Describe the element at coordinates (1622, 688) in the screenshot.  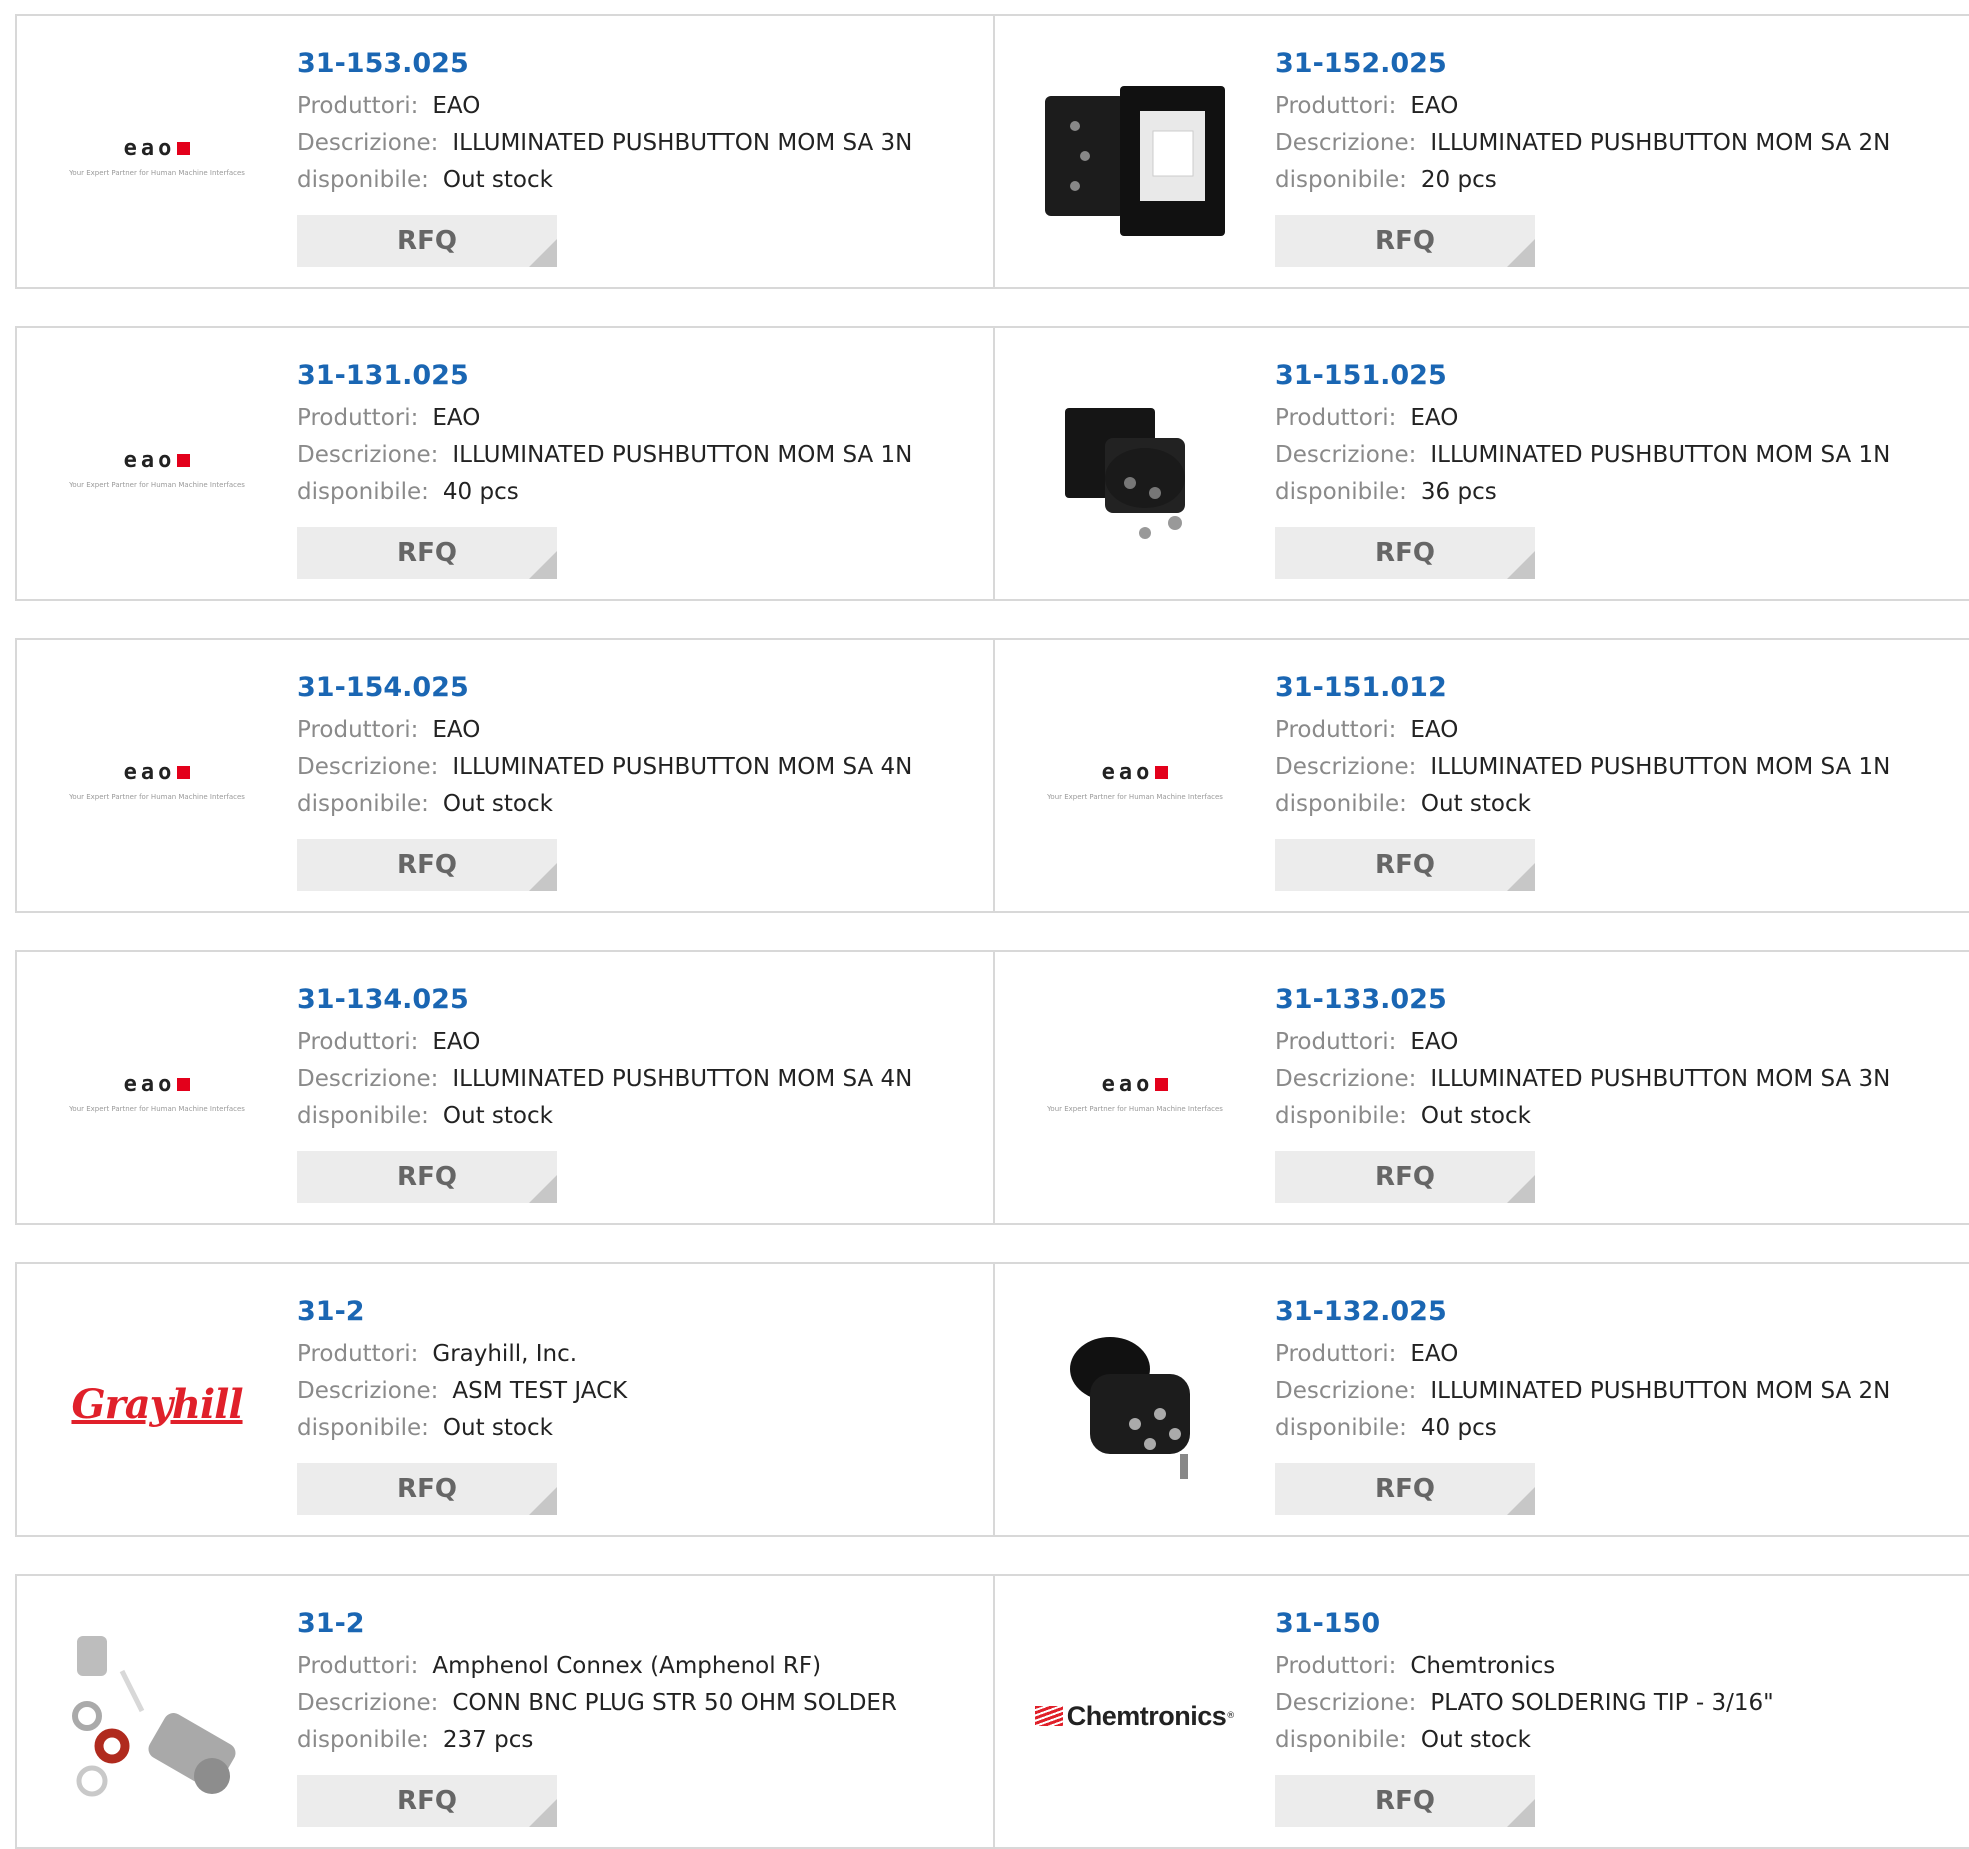
I see `part-number-link: 31-151.012` at that location.